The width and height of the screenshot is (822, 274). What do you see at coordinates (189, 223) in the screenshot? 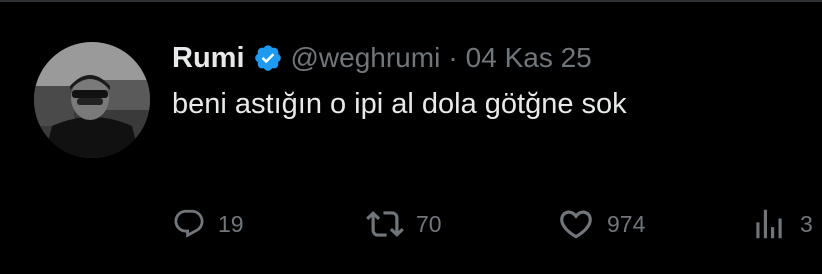
I see `reply-icon` at bounding box center [189, 223].